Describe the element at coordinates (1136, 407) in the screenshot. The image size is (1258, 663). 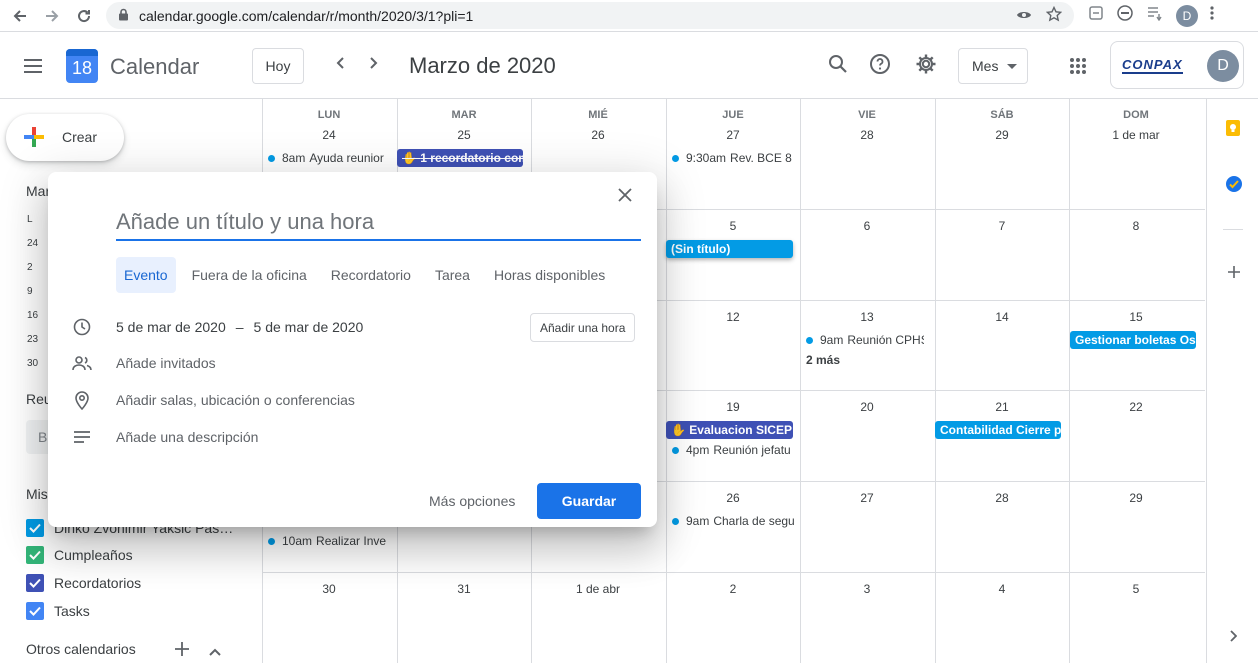
I see `day-number: 22` at that location.